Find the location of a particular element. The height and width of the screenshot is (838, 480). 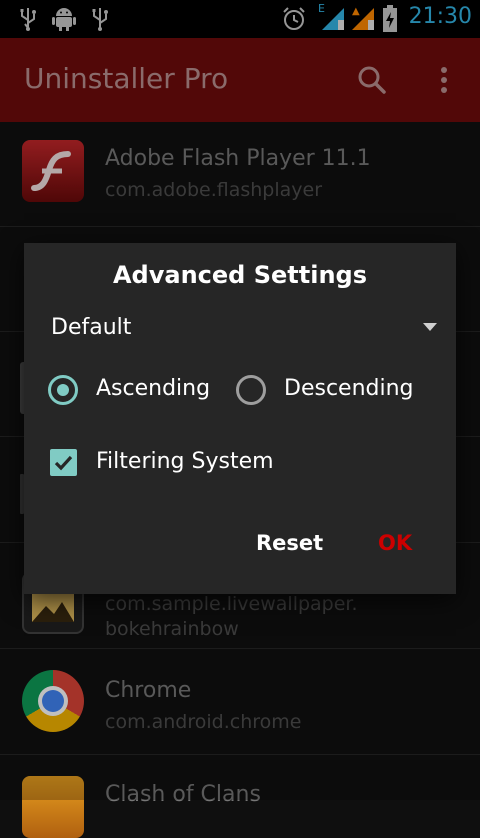

checkbox-checked-icon is located at coordinates (63, 462).